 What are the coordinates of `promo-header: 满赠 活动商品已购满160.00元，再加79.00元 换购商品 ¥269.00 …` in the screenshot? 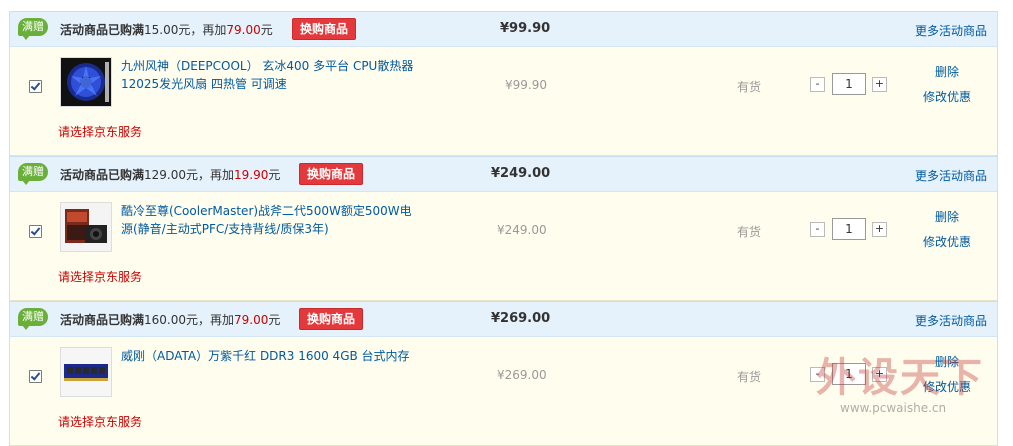 It's located at (503, 319).